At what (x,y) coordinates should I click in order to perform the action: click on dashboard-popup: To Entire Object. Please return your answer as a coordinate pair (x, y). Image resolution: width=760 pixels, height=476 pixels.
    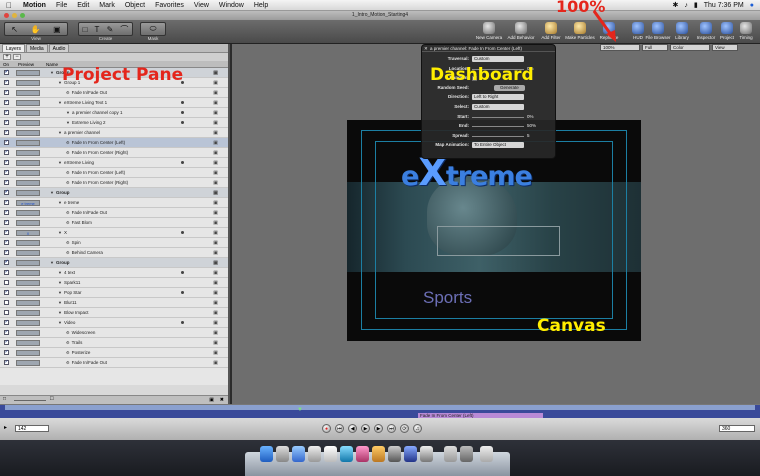
    Looking at the image, I should click on (498, 145).